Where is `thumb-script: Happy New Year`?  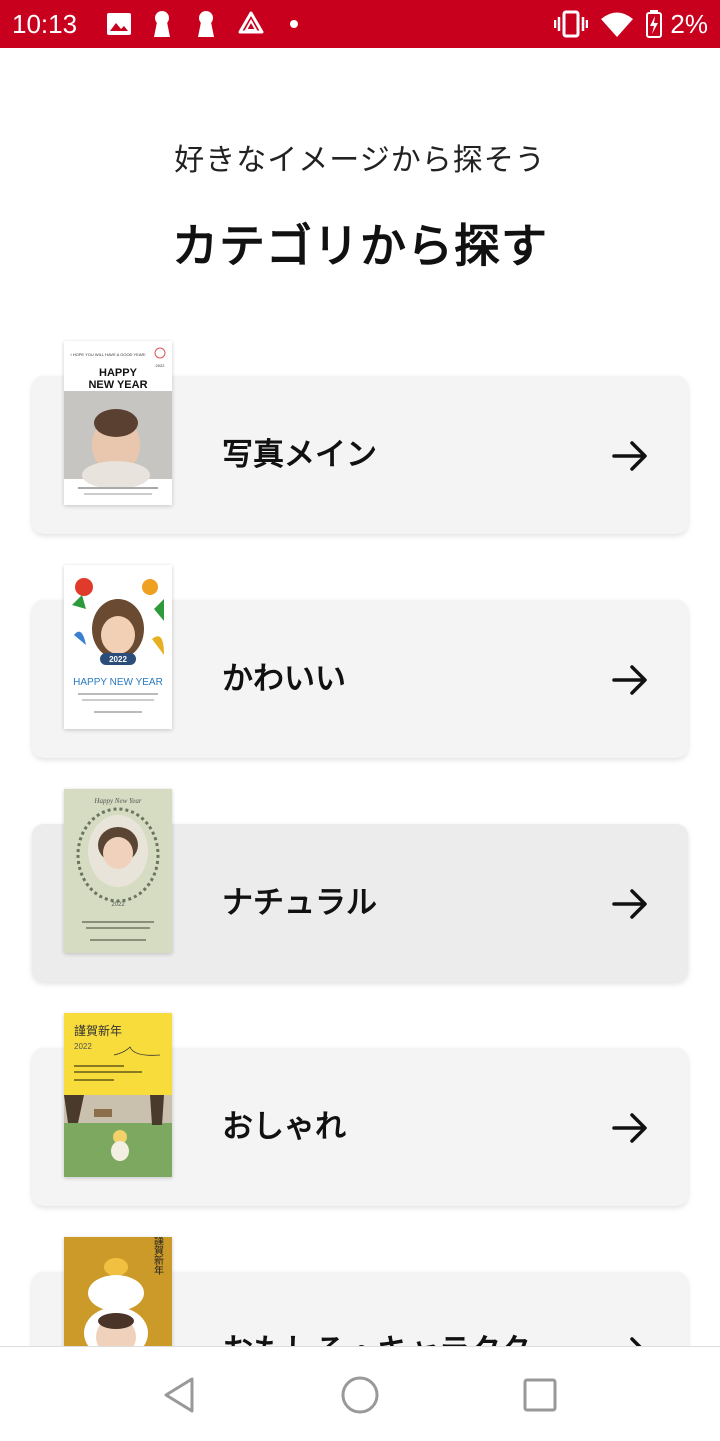 thumb-script: Happy New Year is located at coordinates (117, 801).